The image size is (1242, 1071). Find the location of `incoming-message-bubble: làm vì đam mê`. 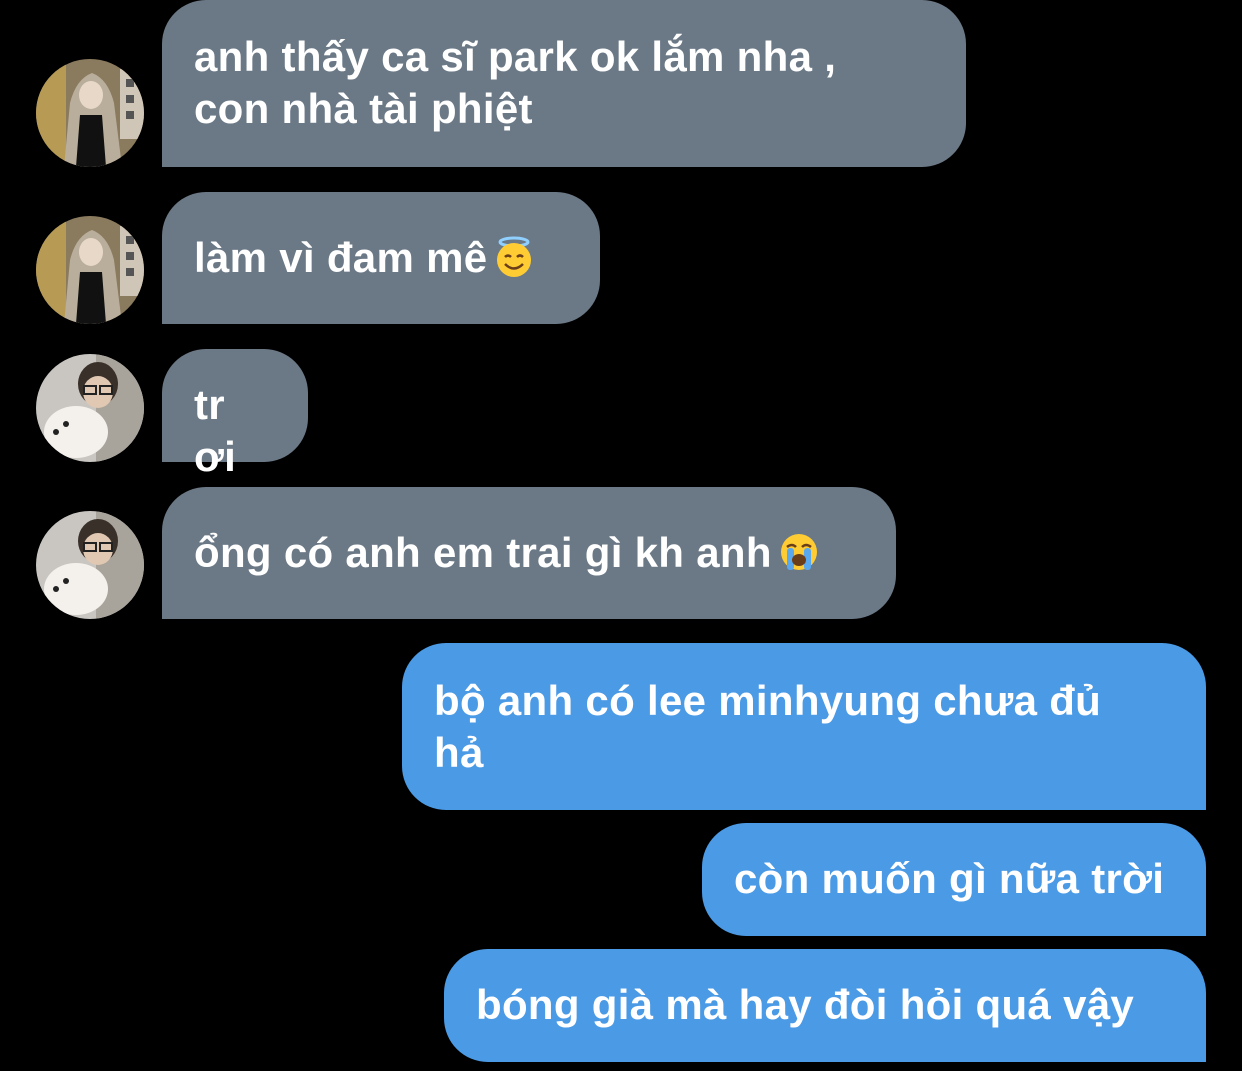

incoming-message-bubble: làm vì đam mê is located at coordinates (381, 258).